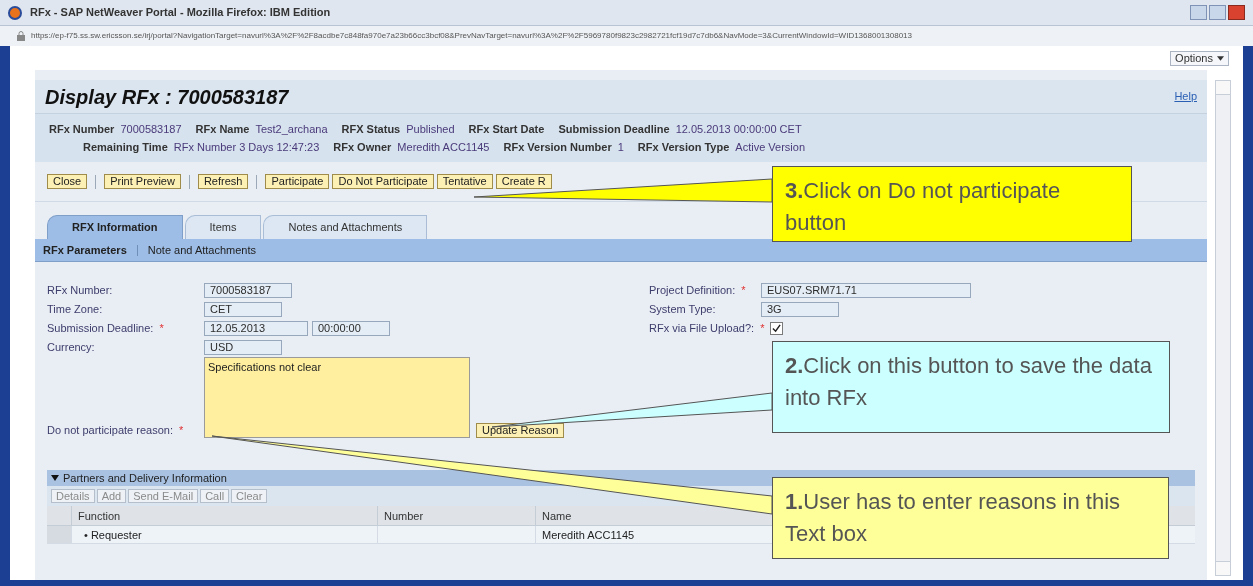  What do you see at coordinates (351, 328) in the screenshot?
I see `input-field: 00:00:00` at bounding box center [351, 328].